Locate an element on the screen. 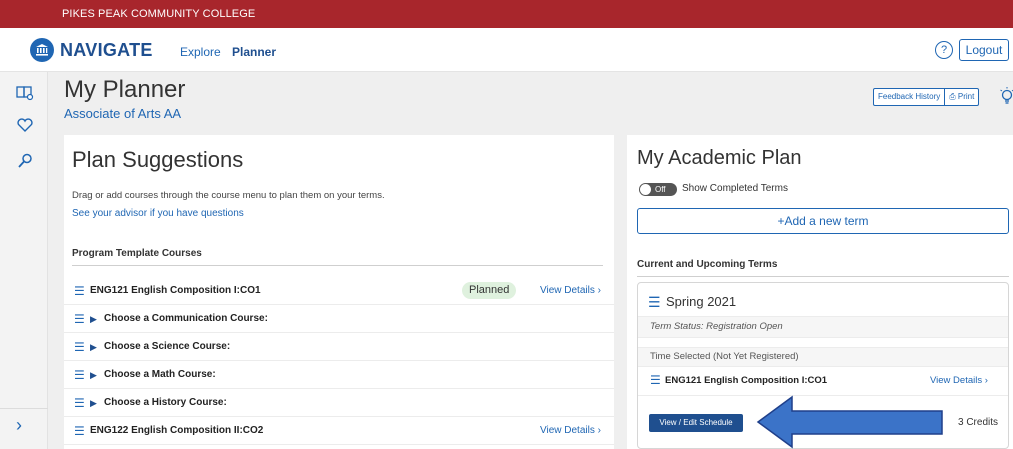 The image size is (1013, 449). chevron-right-icon: › is located at coordinates (19, 425).